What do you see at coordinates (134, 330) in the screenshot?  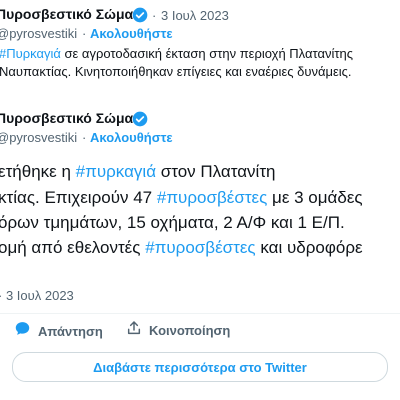 I see `share-icon` at bounding box center [134, 330].